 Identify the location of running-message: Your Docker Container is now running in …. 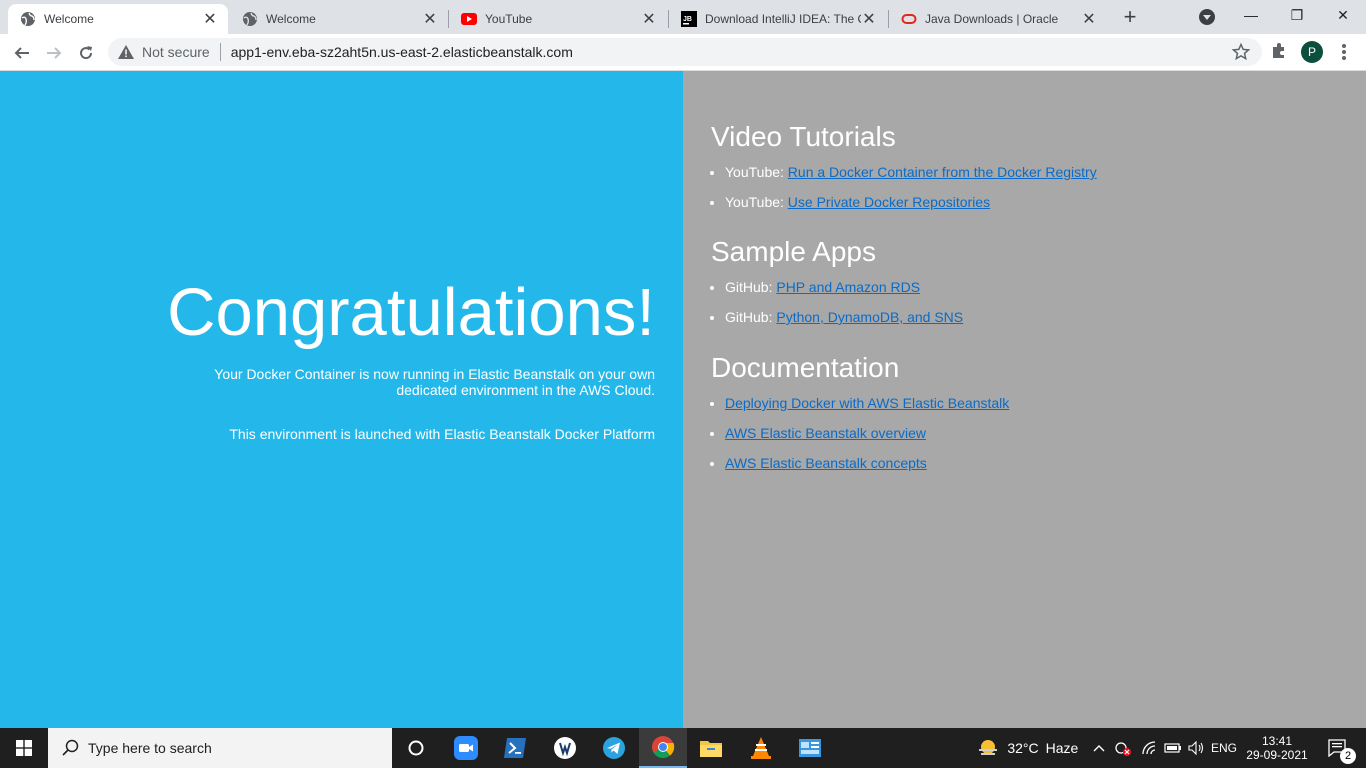
(434, 382).